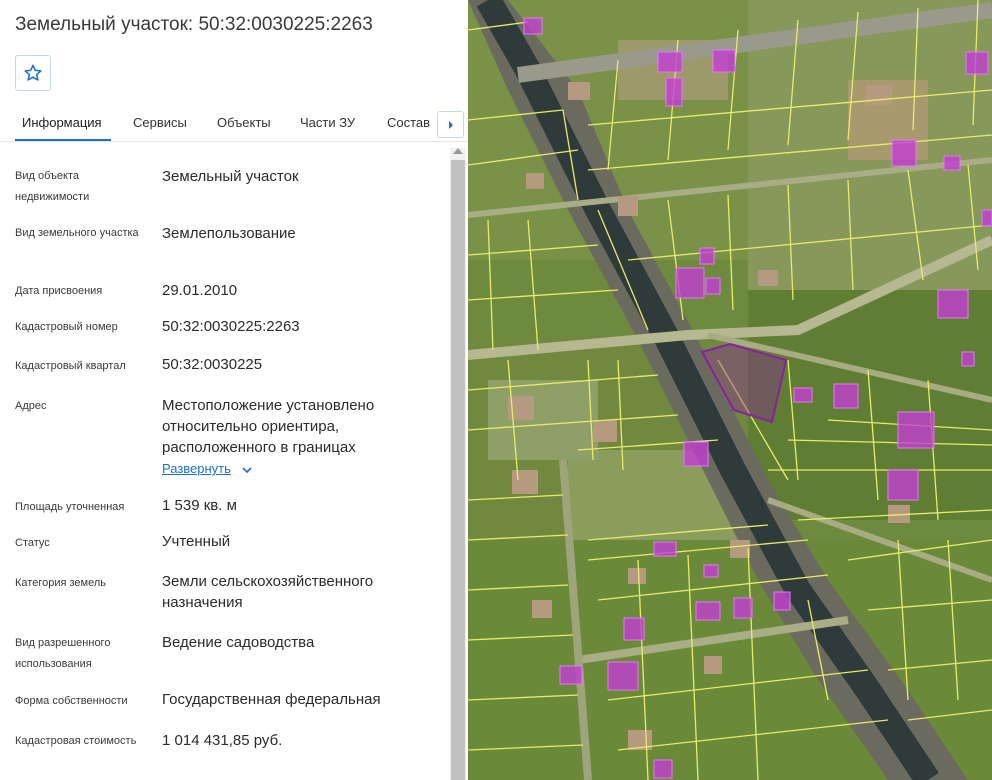  What do you see at coordinates (212, 364) in the screenshot?
I see `field-value-cadastral-quarter: 50:32:0030225` at bounding box center [212, 364].